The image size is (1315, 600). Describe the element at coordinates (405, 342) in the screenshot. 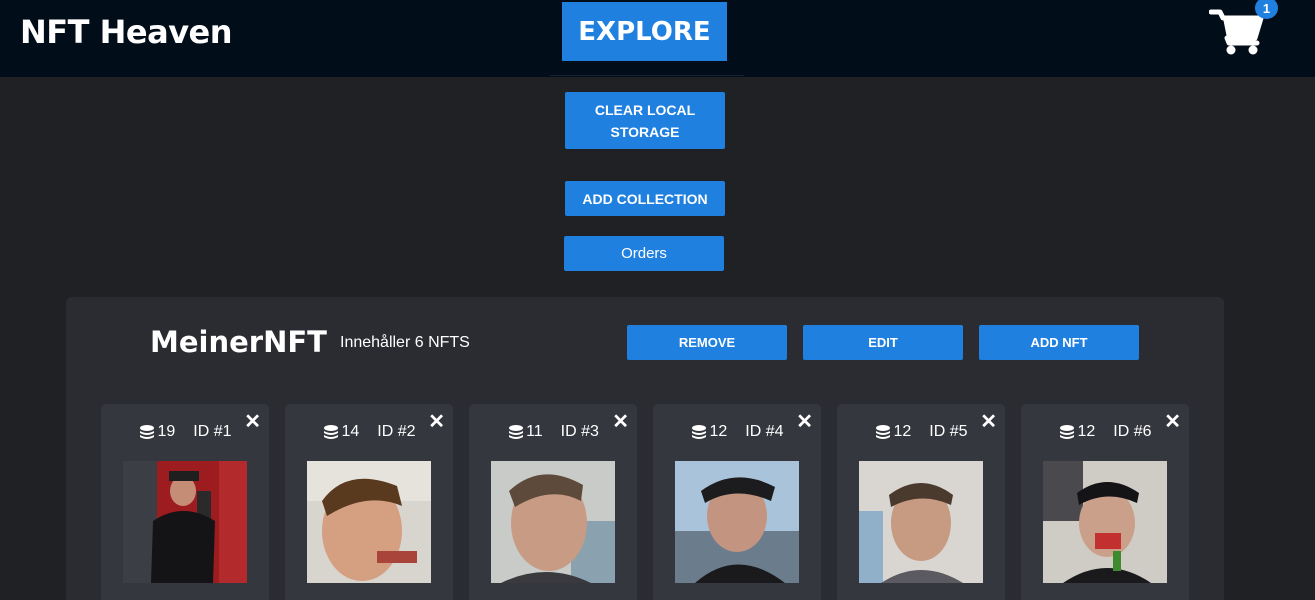

I see `collection-count: Innehåller 6 NFTS` at that location.